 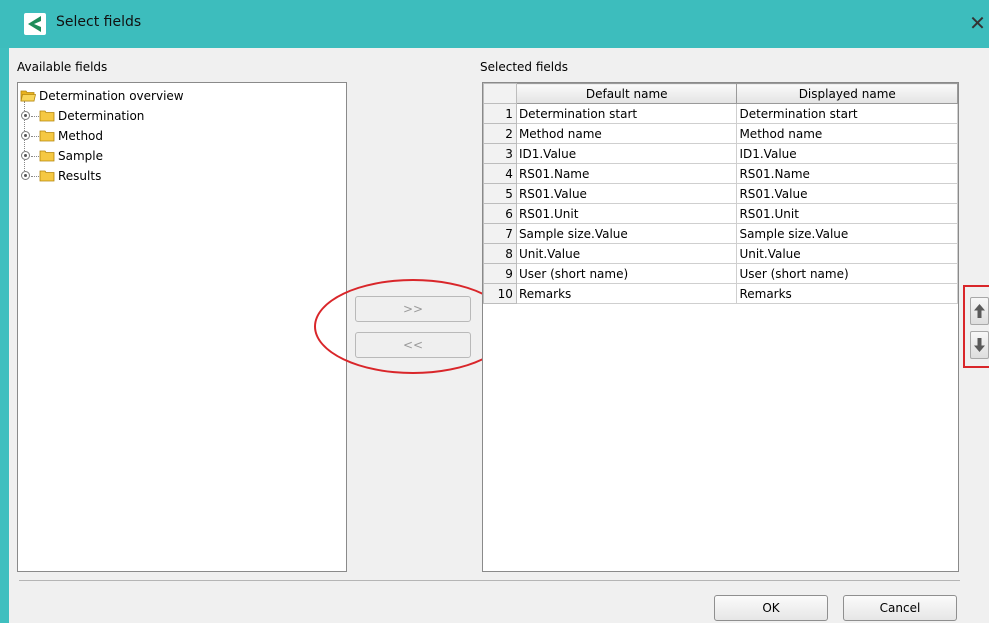 What do you see at coordinates (847, 293) in the screenshot?
I see `displayed-name-cell: Remarks` at bounding box center [847, 293].